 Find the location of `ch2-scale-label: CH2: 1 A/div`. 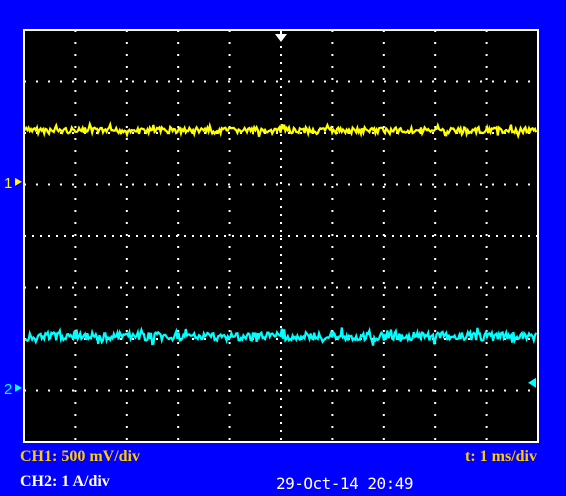

ch2-scale-label: CH2: 1 A/div is located at coordinates (65, 481).